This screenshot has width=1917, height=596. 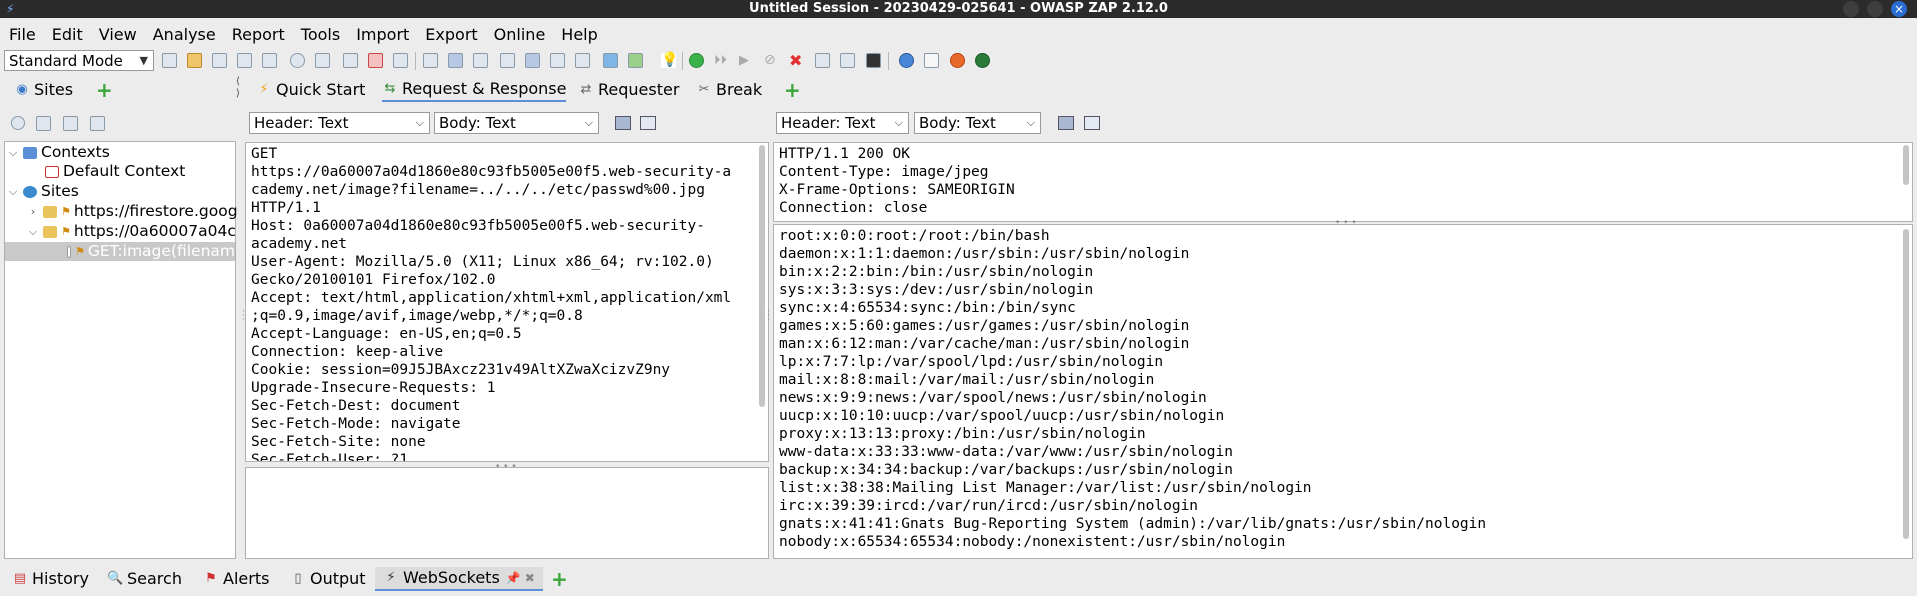 I want to click on menu-import: Import, so click(x=381, y=36).